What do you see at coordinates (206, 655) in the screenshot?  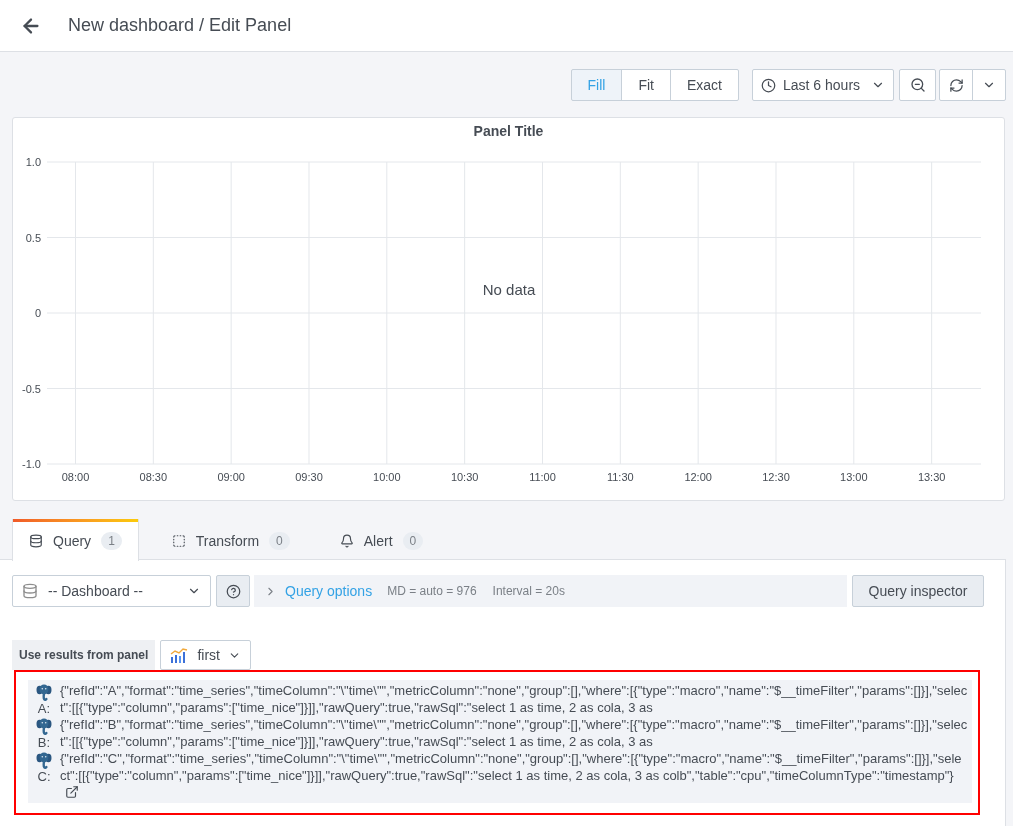 I see `source-panel-select: first` at bounding box center [206, 655].